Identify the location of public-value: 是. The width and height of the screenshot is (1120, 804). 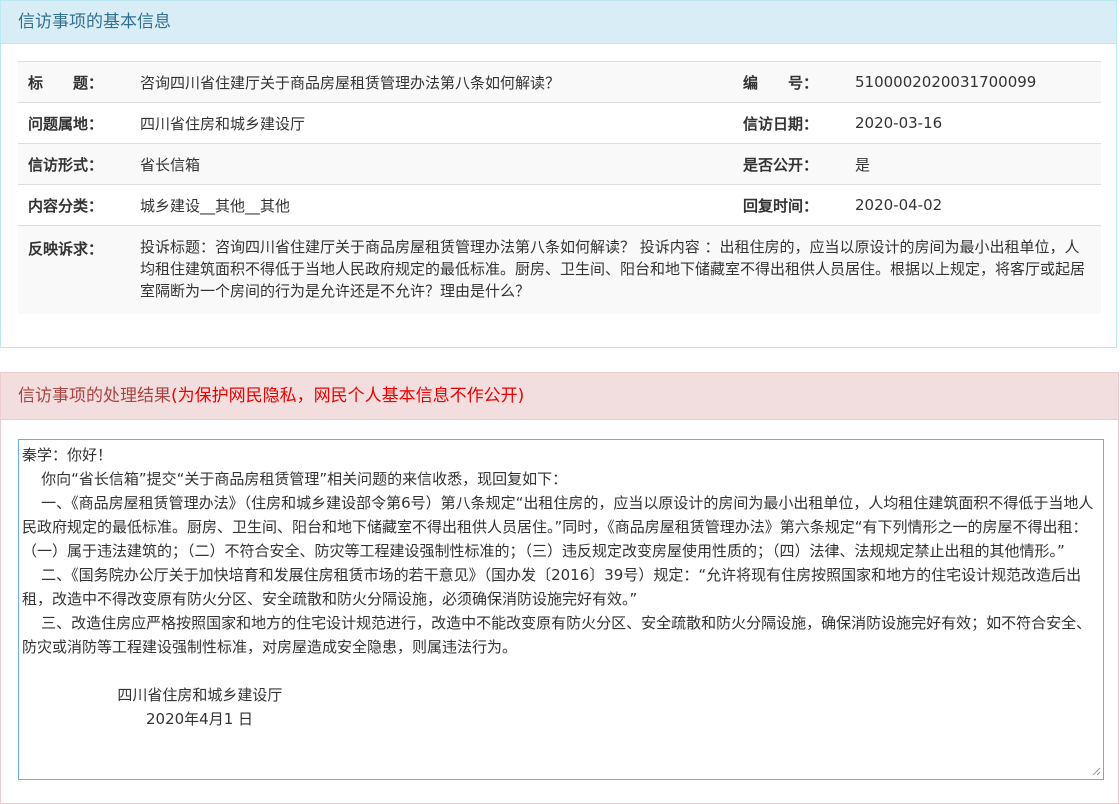
(863, 164).